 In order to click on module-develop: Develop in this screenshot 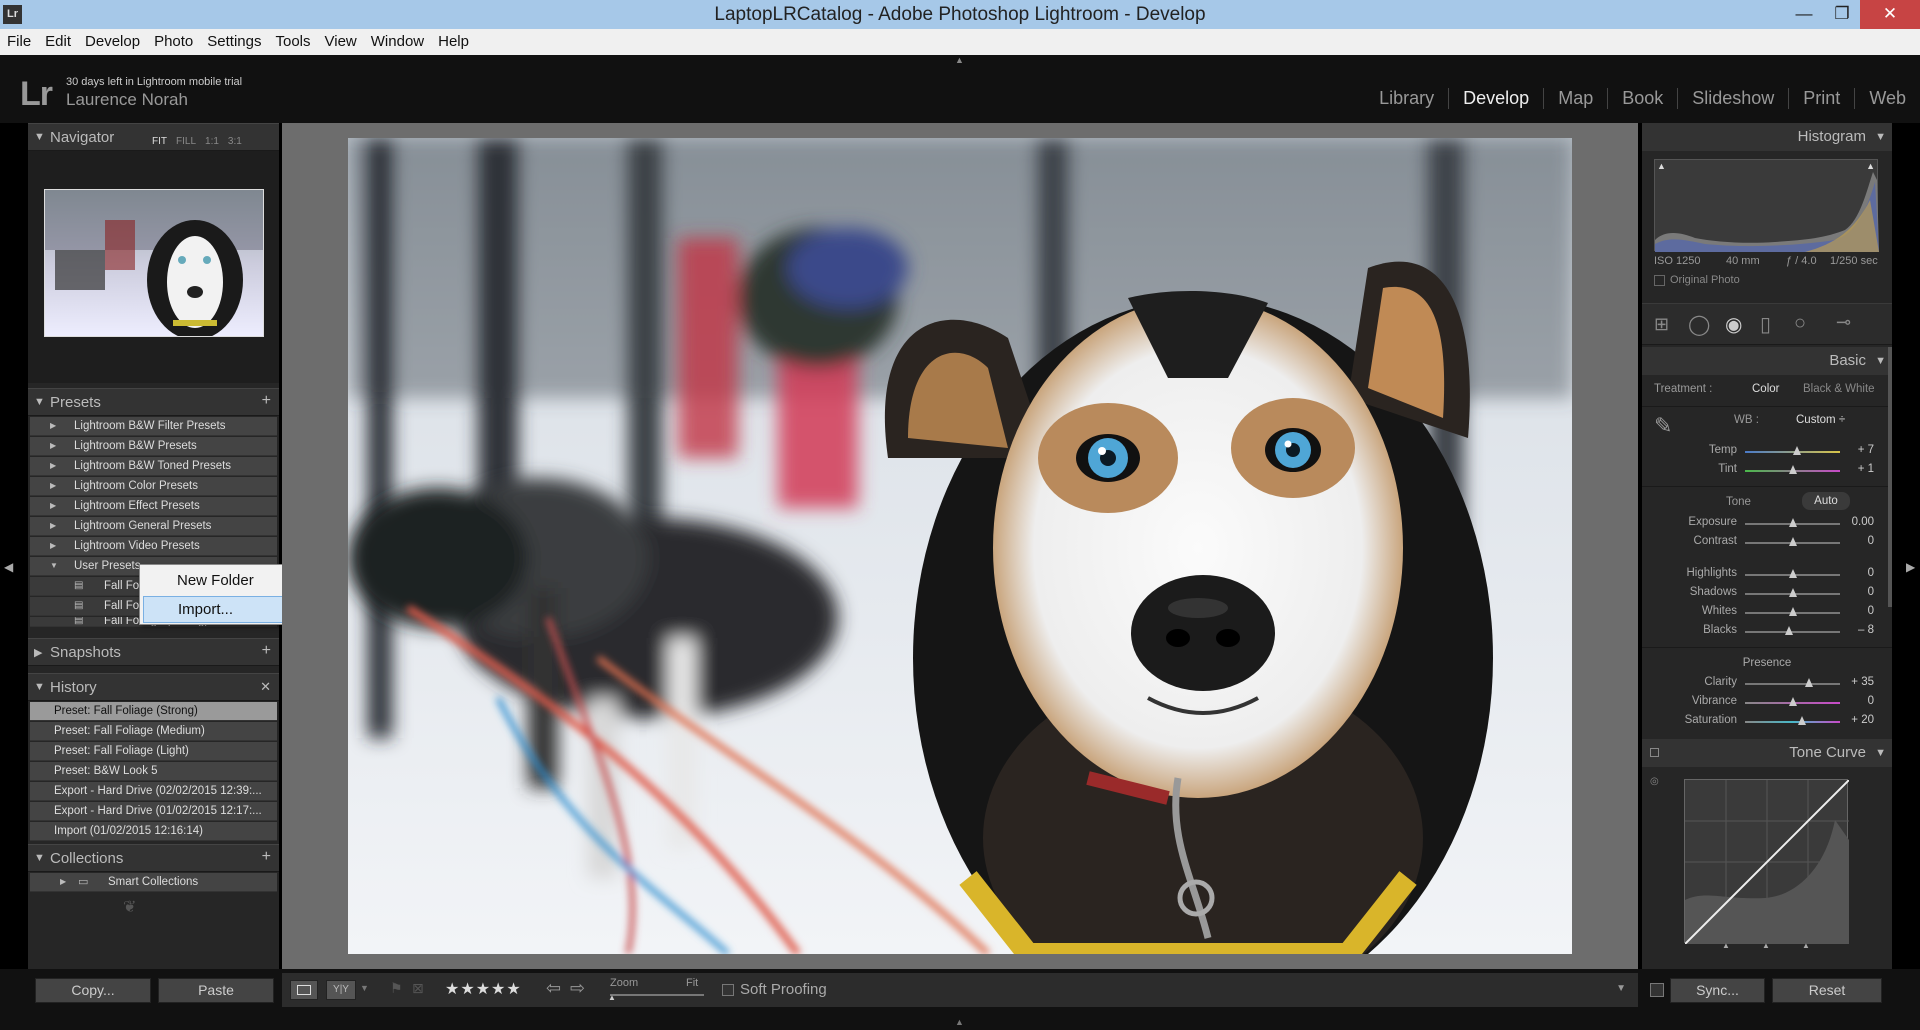, I will do `click(1495, 98)`.